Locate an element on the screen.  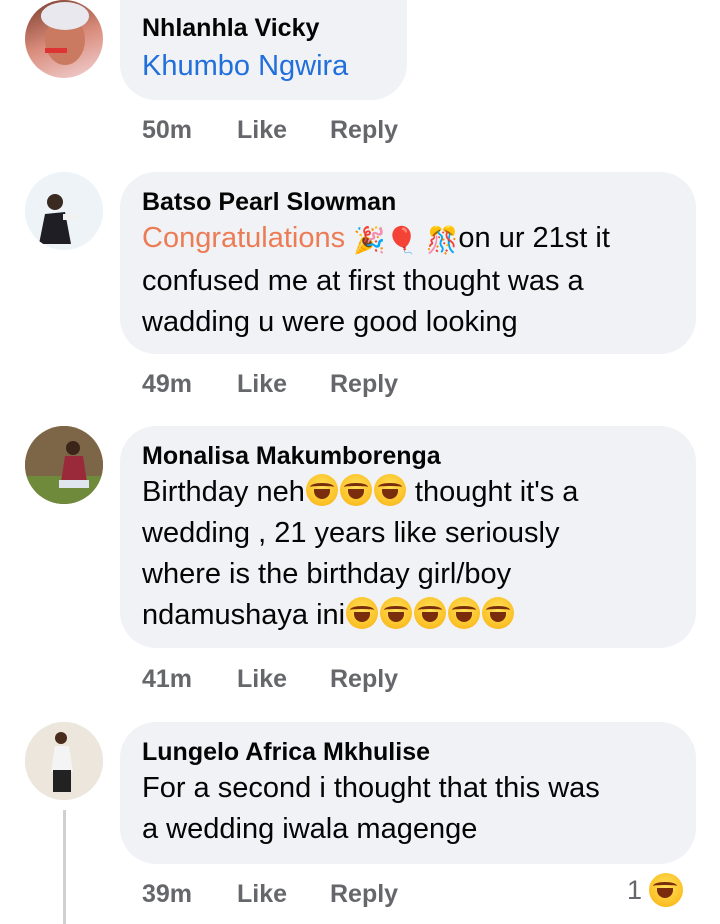
comment-line3: where is the birthday girl/boy is located at coordinates (327, 574).